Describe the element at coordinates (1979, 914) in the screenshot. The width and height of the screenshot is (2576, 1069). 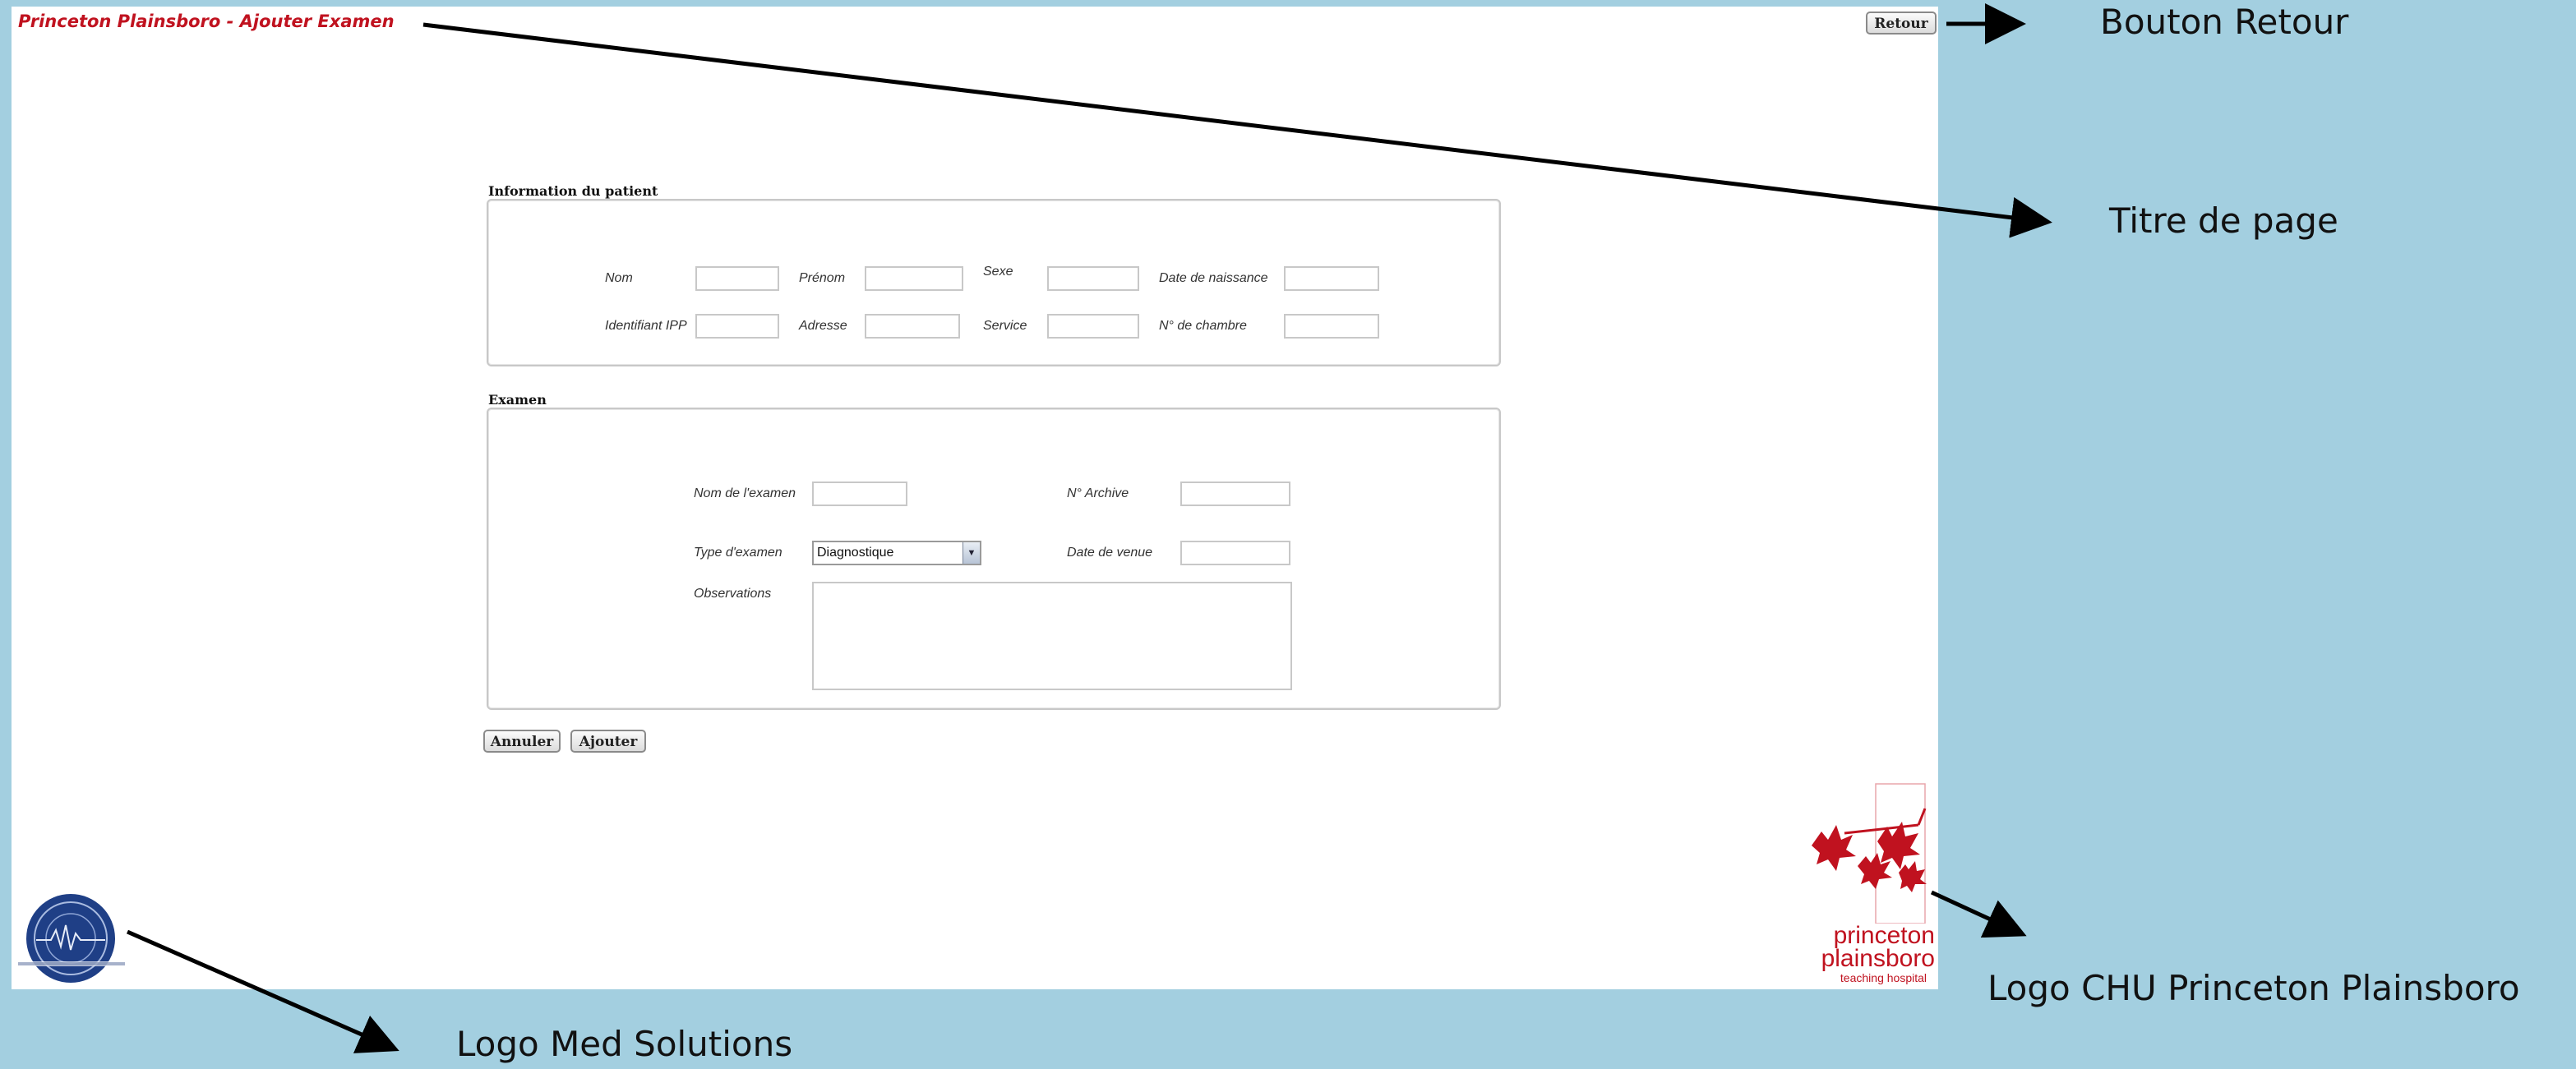
I see `arrow-hospital-logo` at that location.